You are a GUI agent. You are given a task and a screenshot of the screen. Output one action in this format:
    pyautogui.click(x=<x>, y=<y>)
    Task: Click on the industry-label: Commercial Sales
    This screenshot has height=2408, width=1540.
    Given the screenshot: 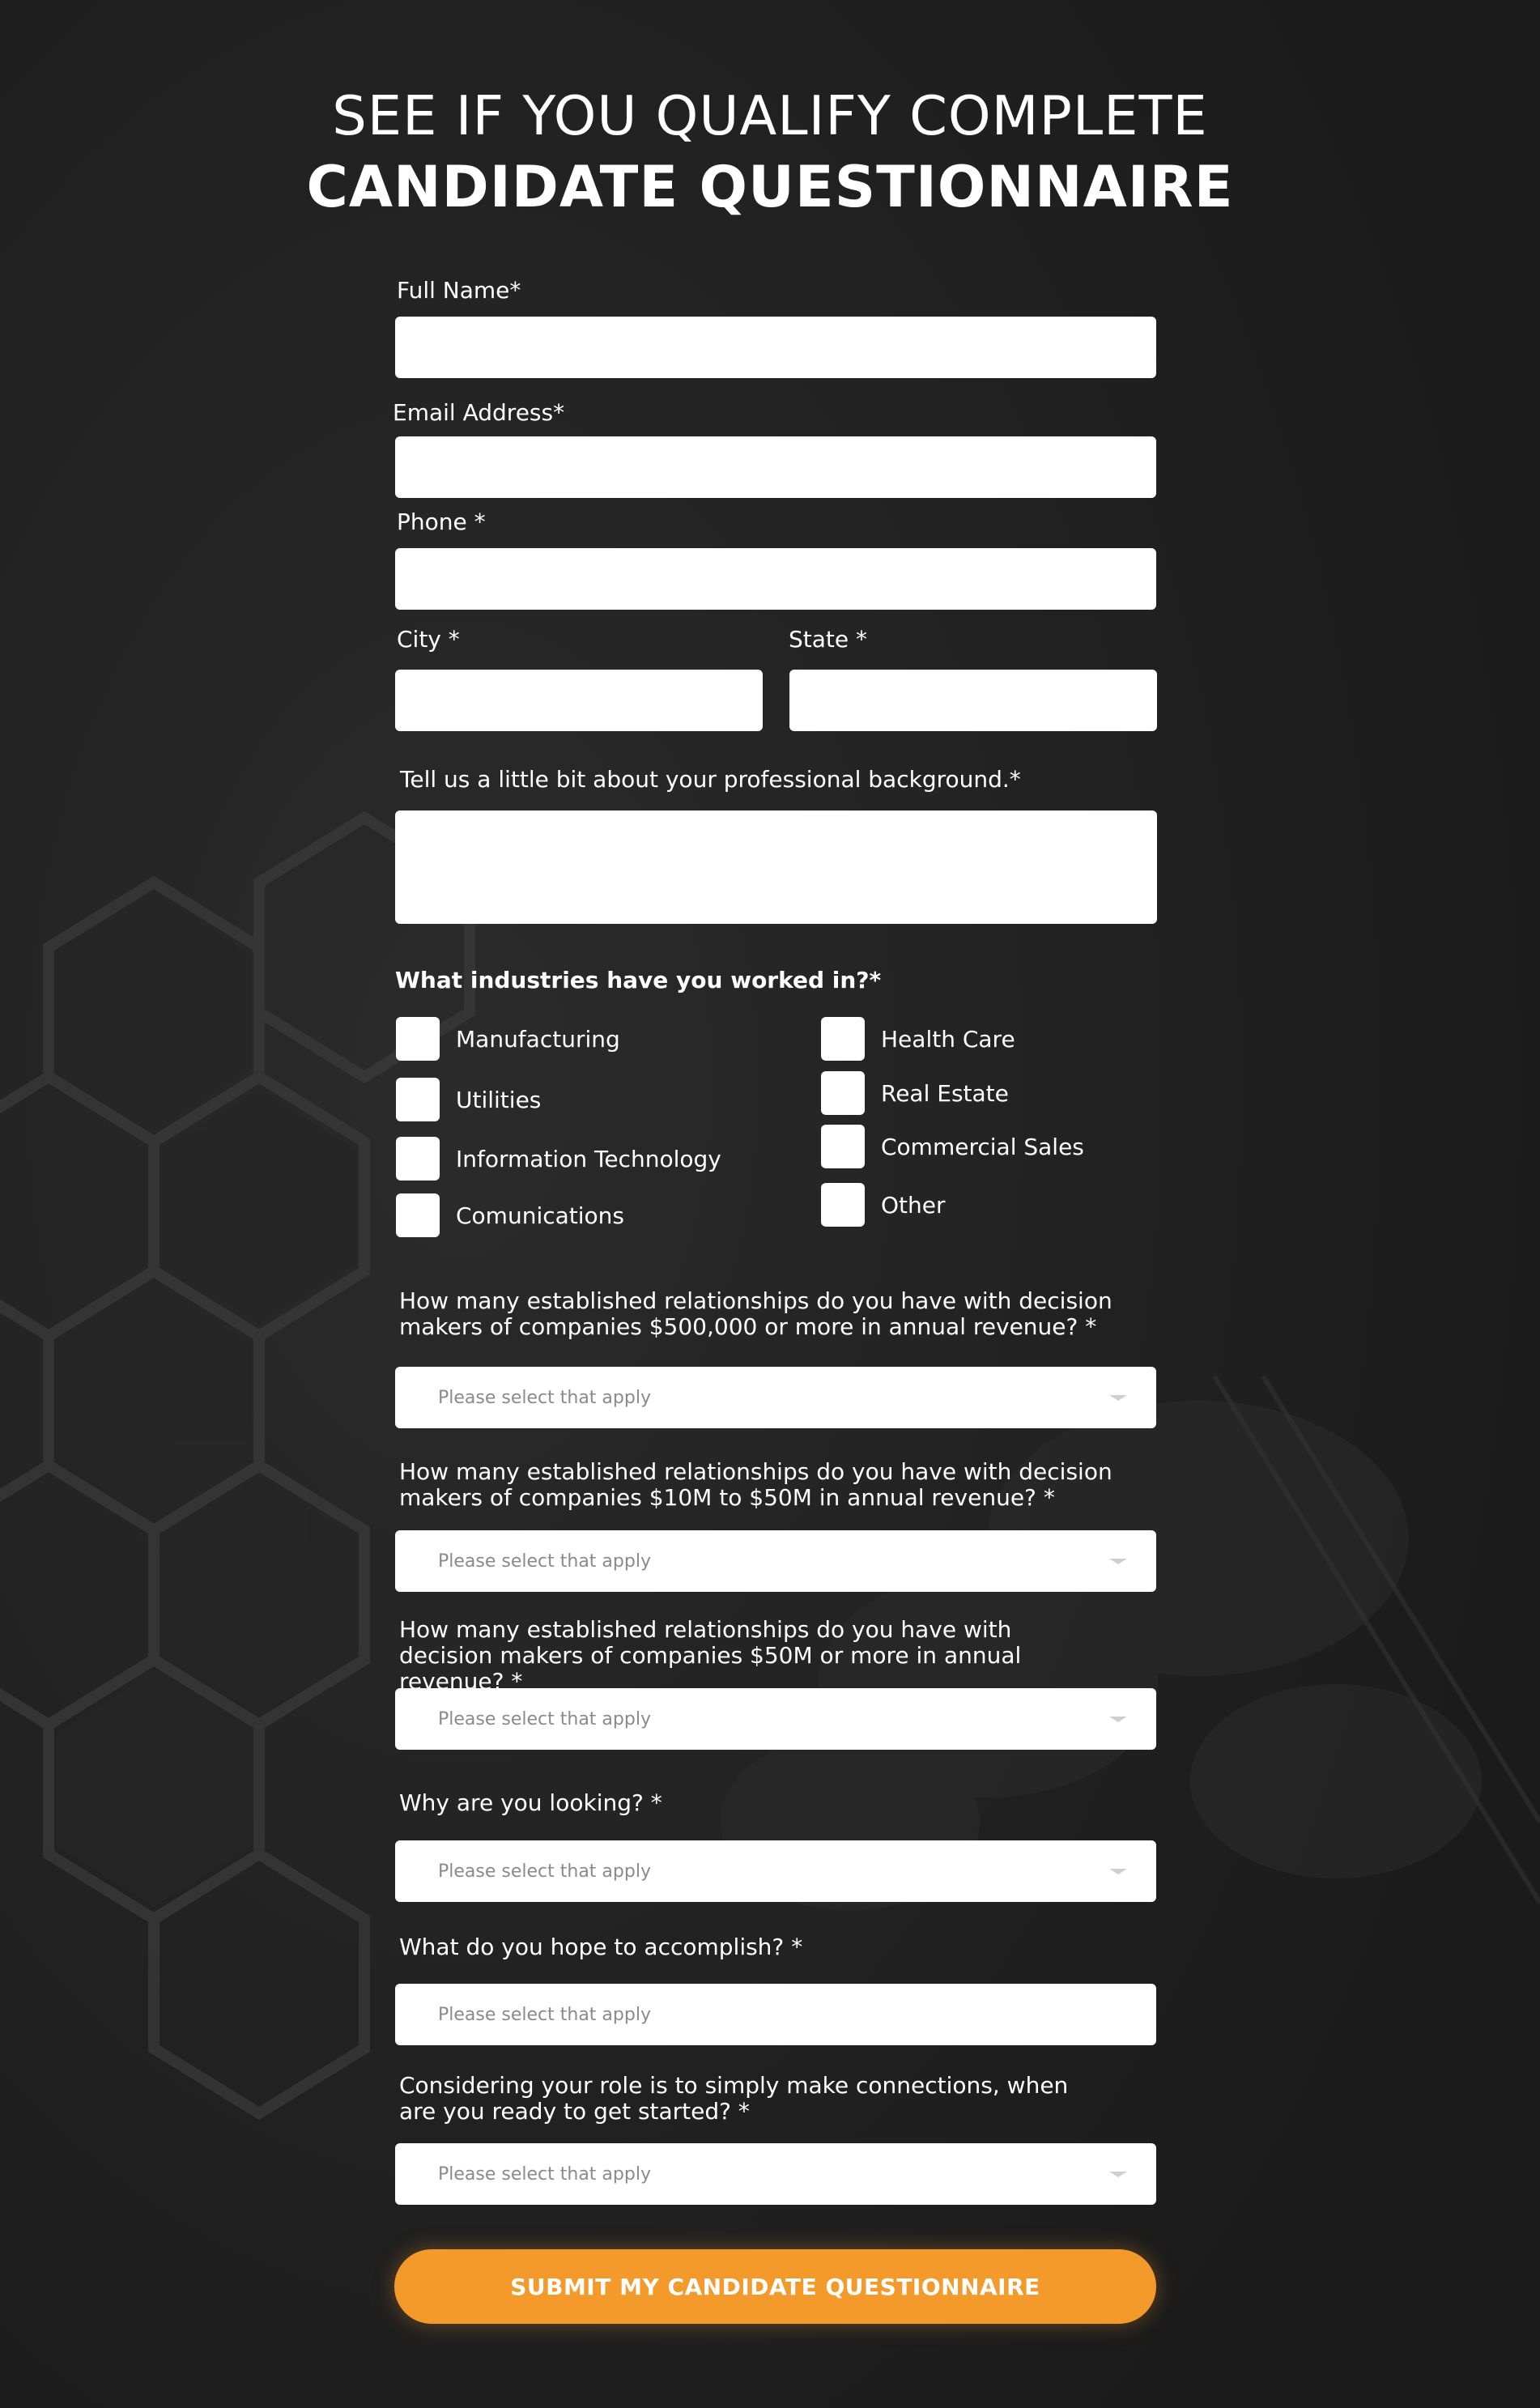 What is the action you would take?
    pyautogui.click(x=982, y=1146)
    